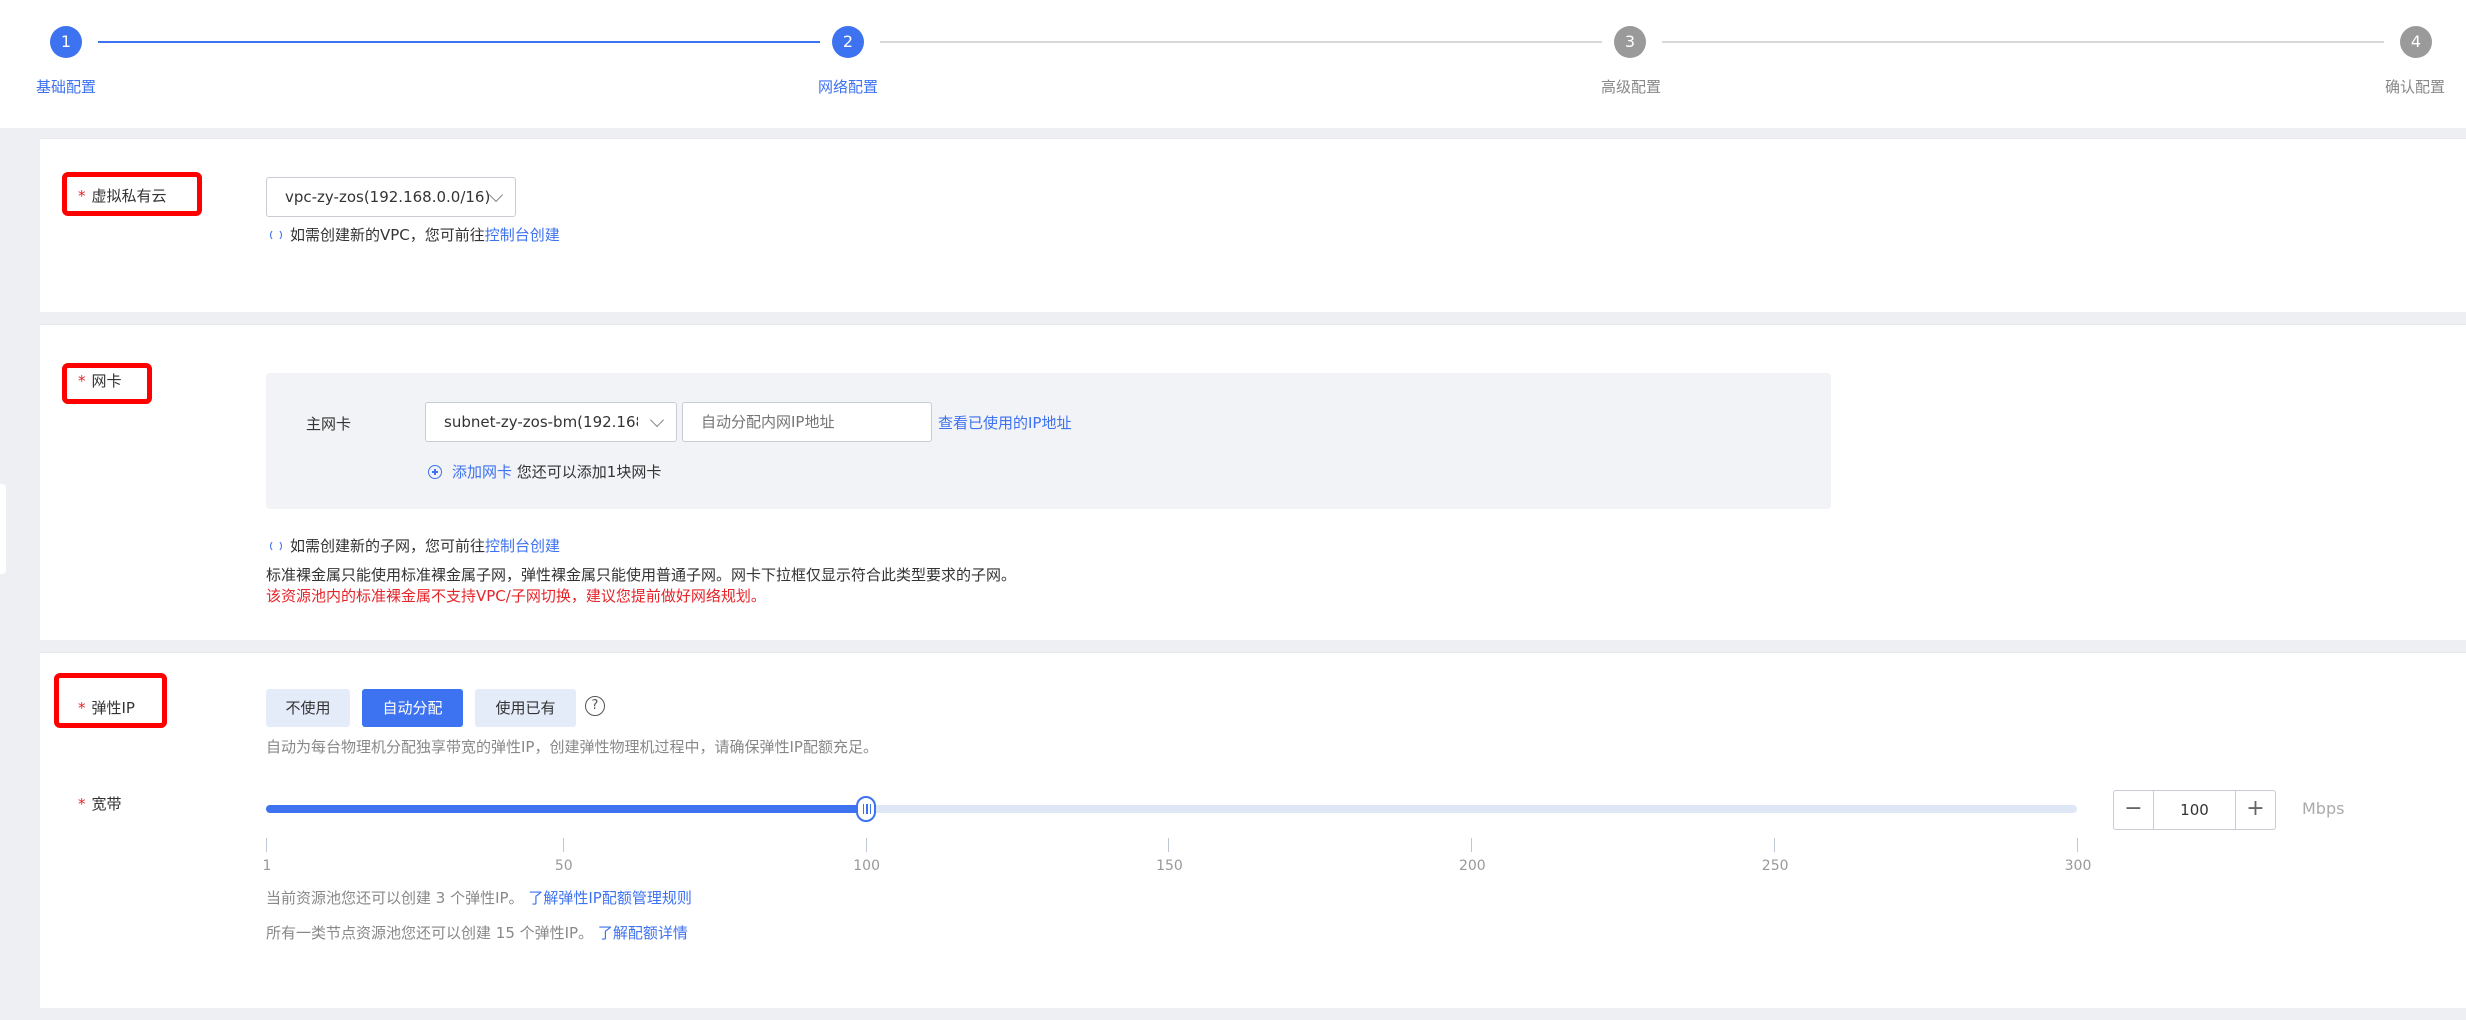 The image size is (2466, 1020). Describe the element at coordinates (388, 197) in the screenshot. I see `vpc-select-value: vpc-zy-zos(192.168.0.0/16)` at that location.